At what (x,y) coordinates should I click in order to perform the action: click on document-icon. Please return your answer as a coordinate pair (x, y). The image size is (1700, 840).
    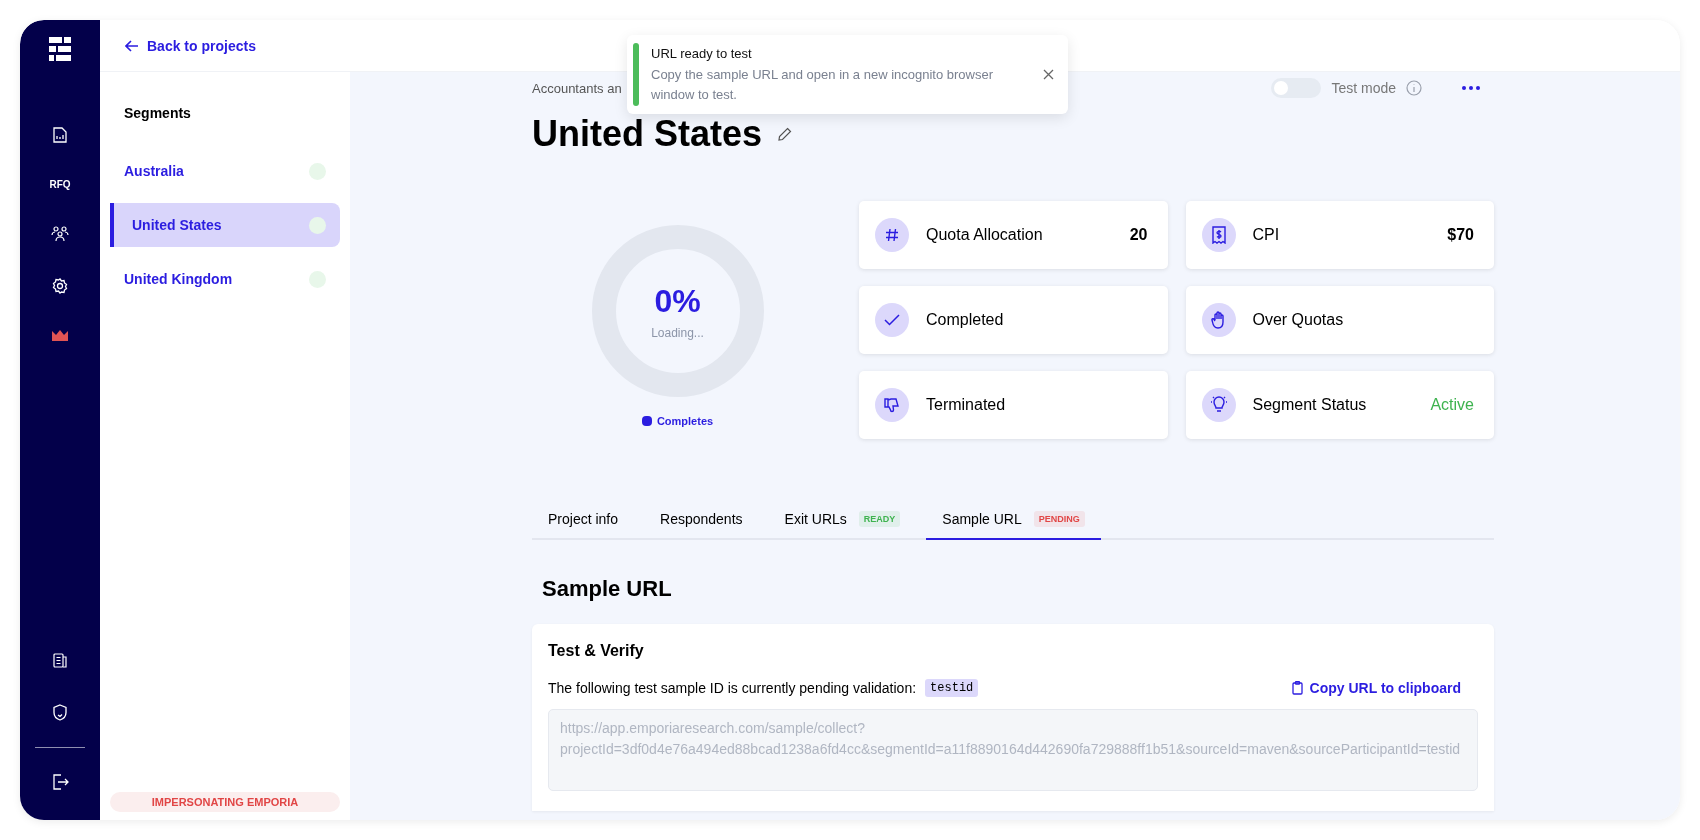
    Looking at the image, I should click on (60, 660).